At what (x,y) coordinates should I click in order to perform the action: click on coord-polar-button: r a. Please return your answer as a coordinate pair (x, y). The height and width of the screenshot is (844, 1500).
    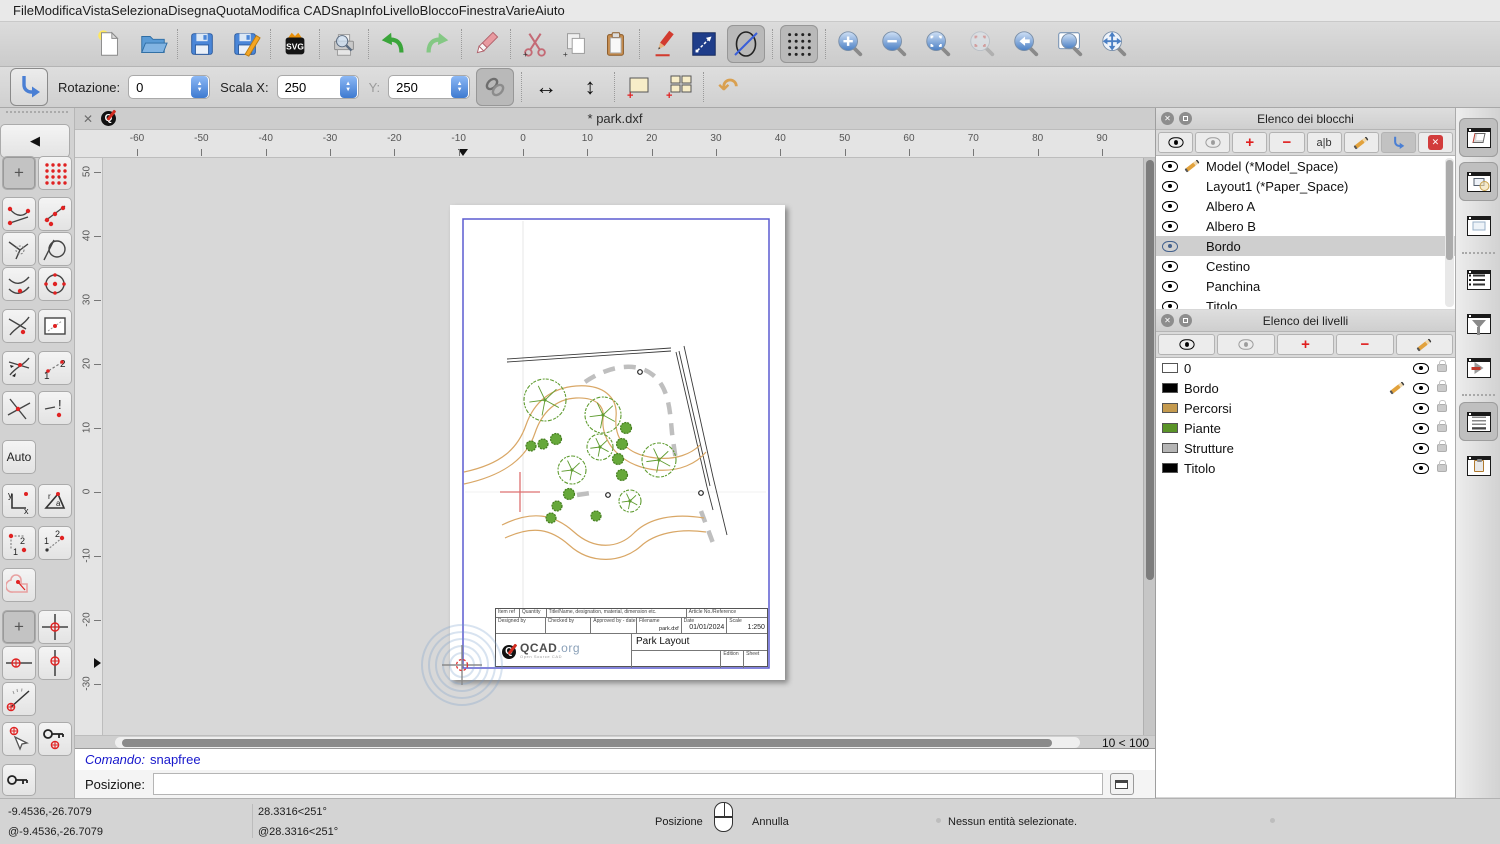
    Looking at the image, I should click on (55, 501).